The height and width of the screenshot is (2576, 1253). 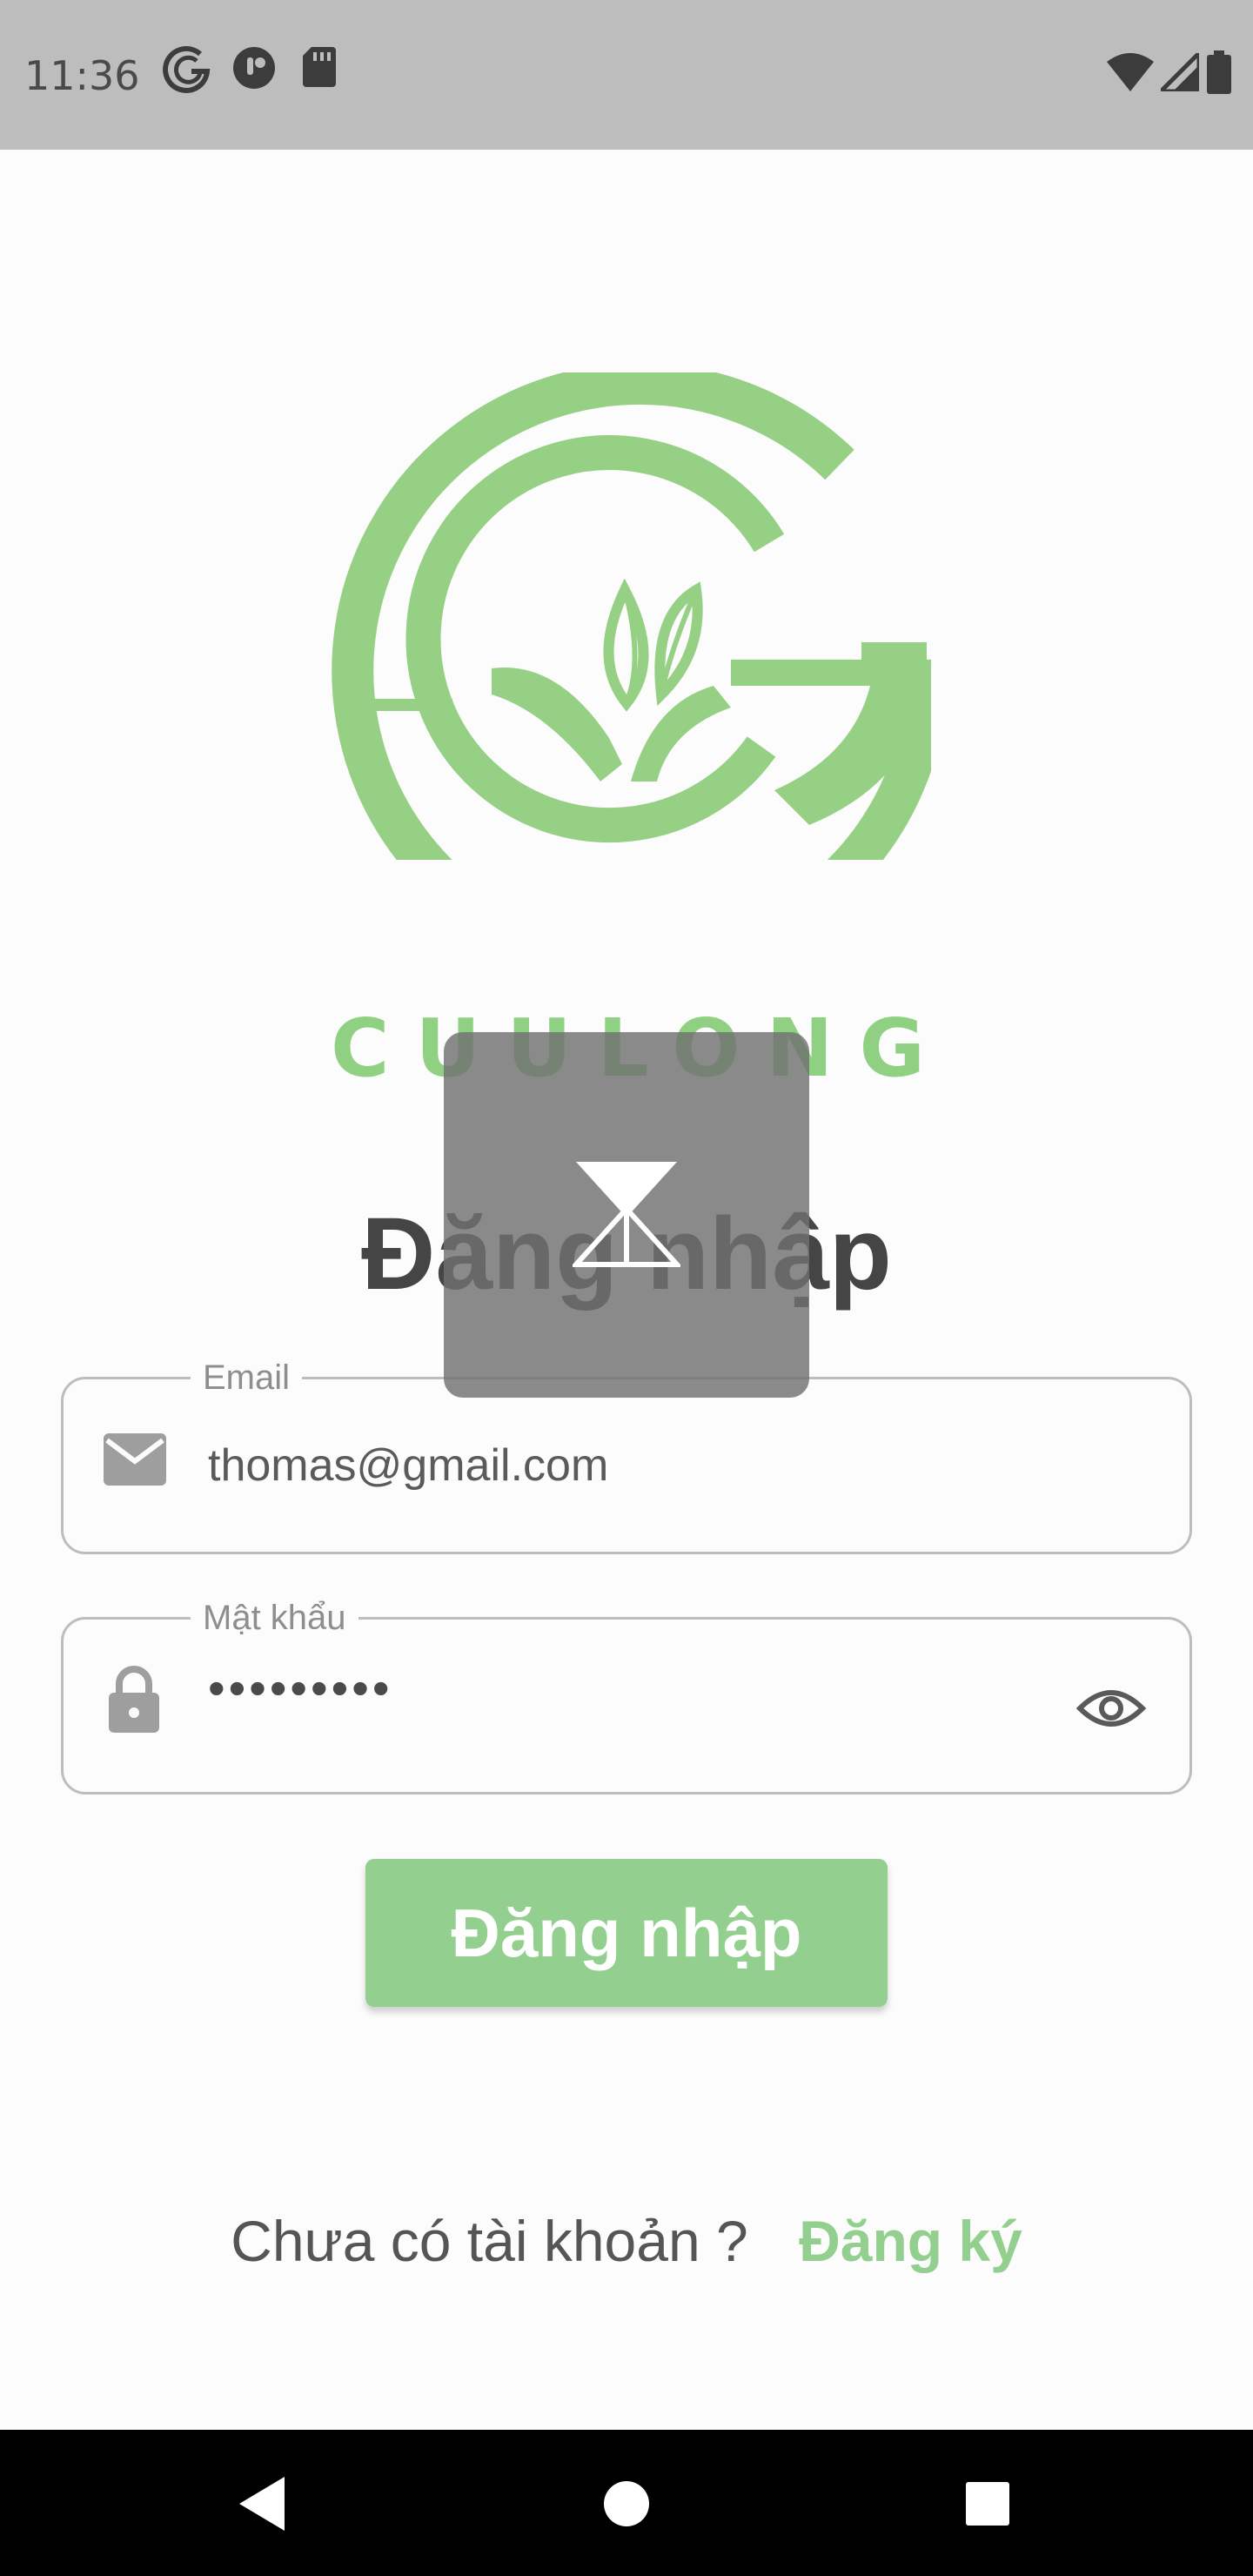 I want to click on loading-overlay, so click(x=626, y=1215).